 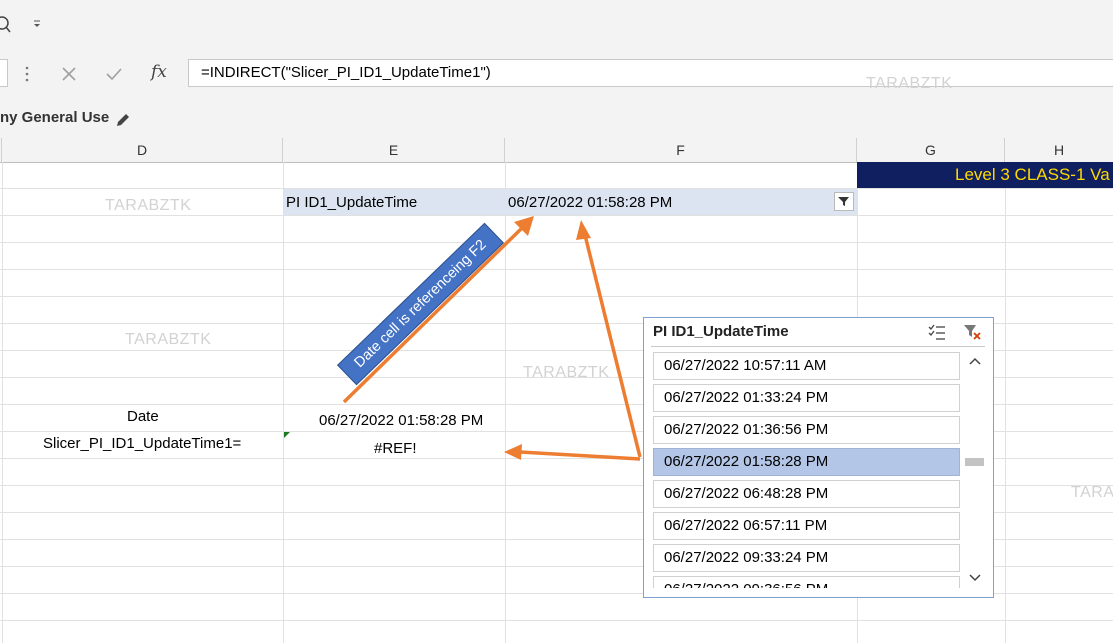 I want to click on formula-buttons: fx, so click(x=115, y=73).